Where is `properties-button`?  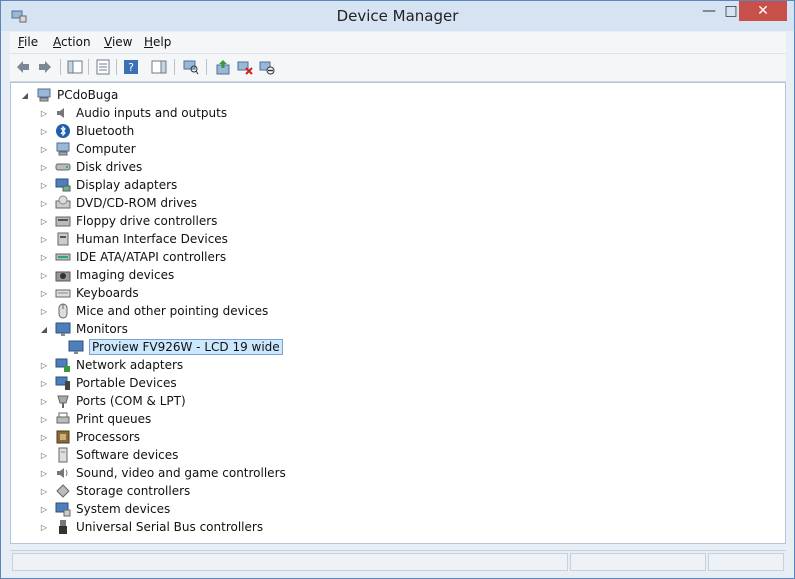 properties-button is located at coordinates (103, 67).